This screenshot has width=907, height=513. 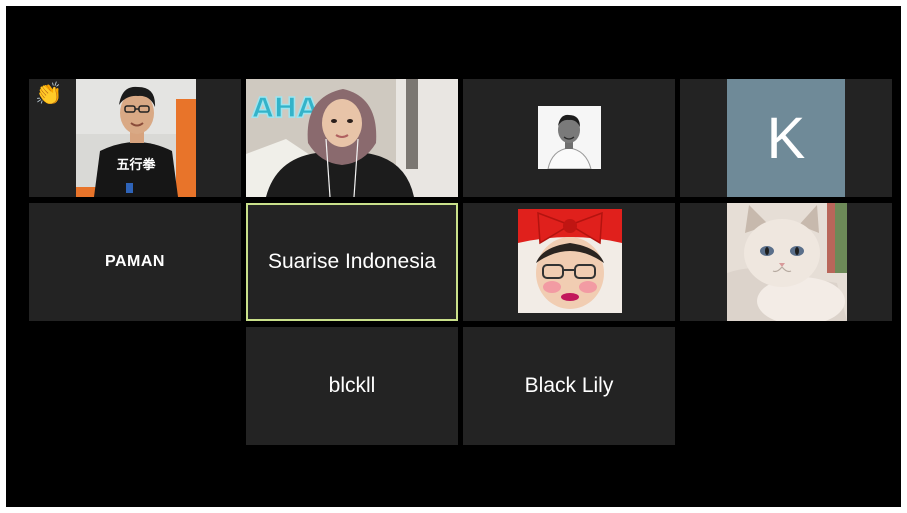 I want to click on participant-name: Black Lily, so click(x=569, y=385).